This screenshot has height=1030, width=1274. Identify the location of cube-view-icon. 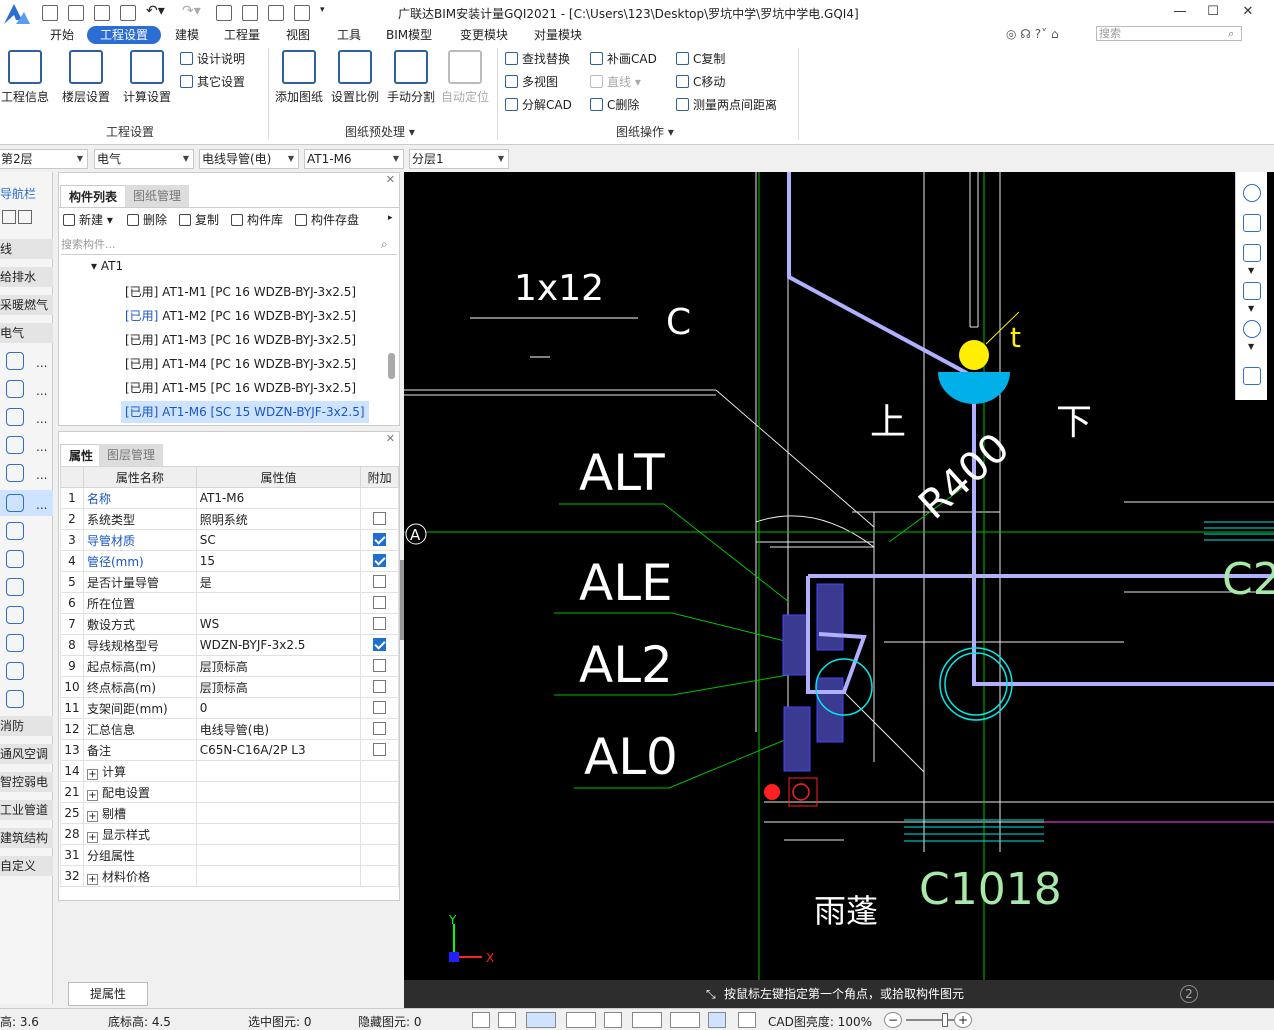
(1252, 291).